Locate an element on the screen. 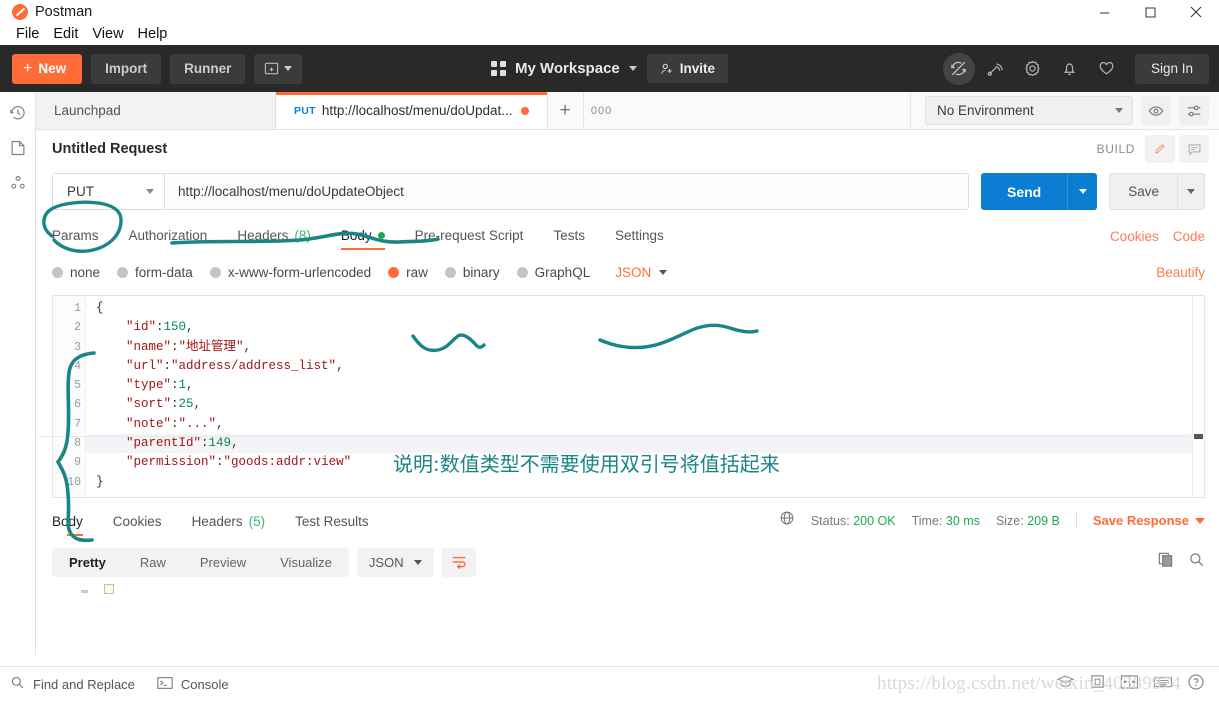 The height and width of the screenshot is (701, 1219). menu-help: Help is located at coordinates (153, 34).